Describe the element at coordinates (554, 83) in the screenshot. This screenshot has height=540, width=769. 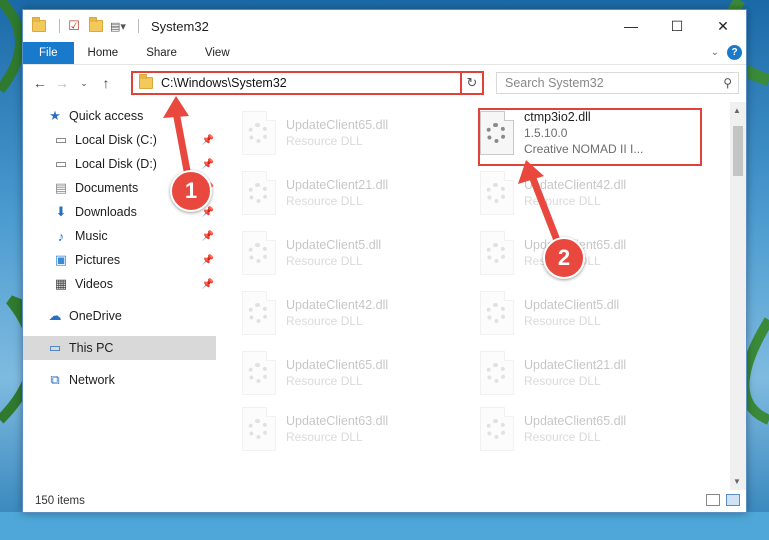
I see `search-placeholder: Search System32` at that location.